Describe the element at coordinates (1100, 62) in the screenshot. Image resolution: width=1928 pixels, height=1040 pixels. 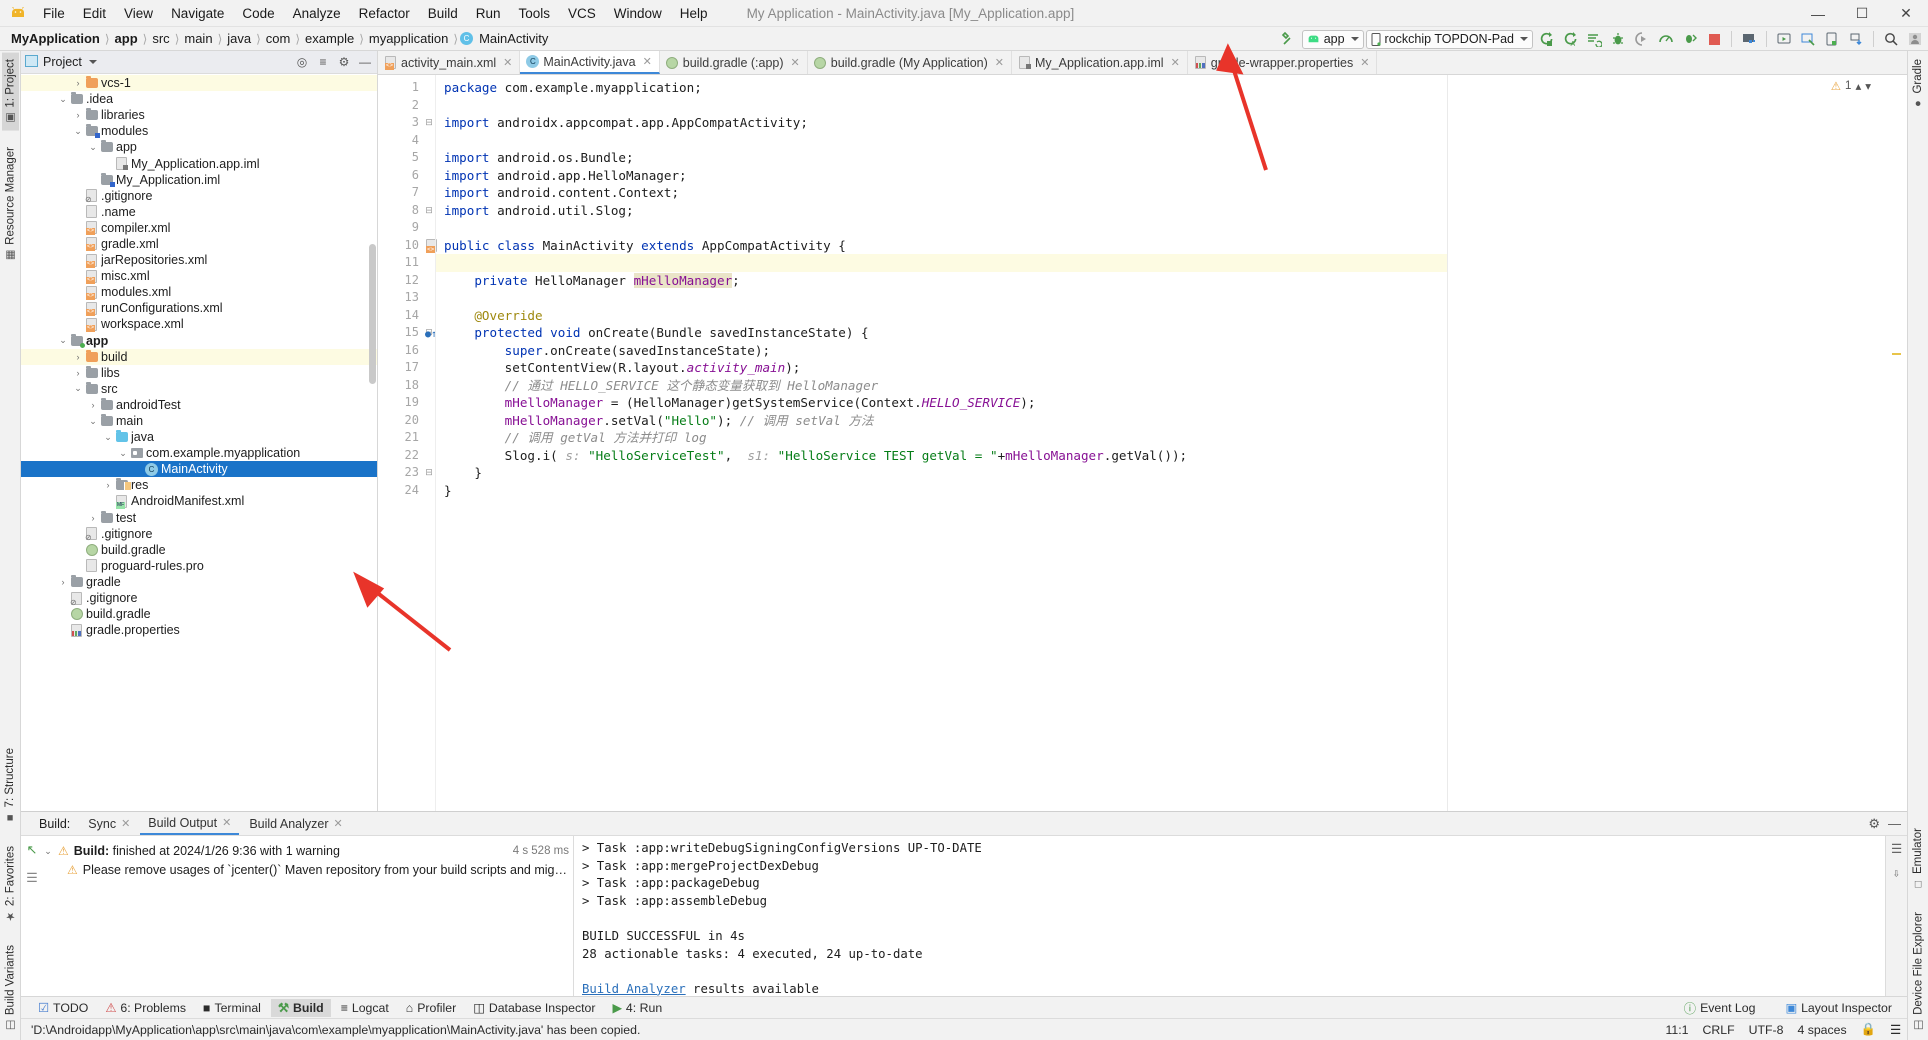
I see `editor-tab-my-application-app-iml: My_Application.app.iml ✕` at that location.